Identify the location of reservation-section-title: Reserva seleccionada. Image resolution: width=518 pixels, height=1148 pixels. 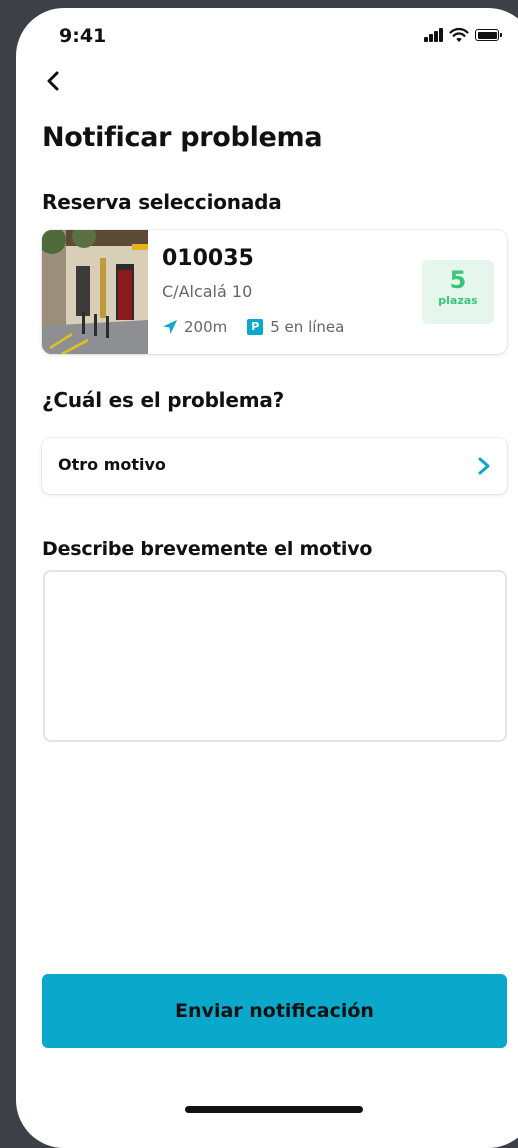
(162, 202).